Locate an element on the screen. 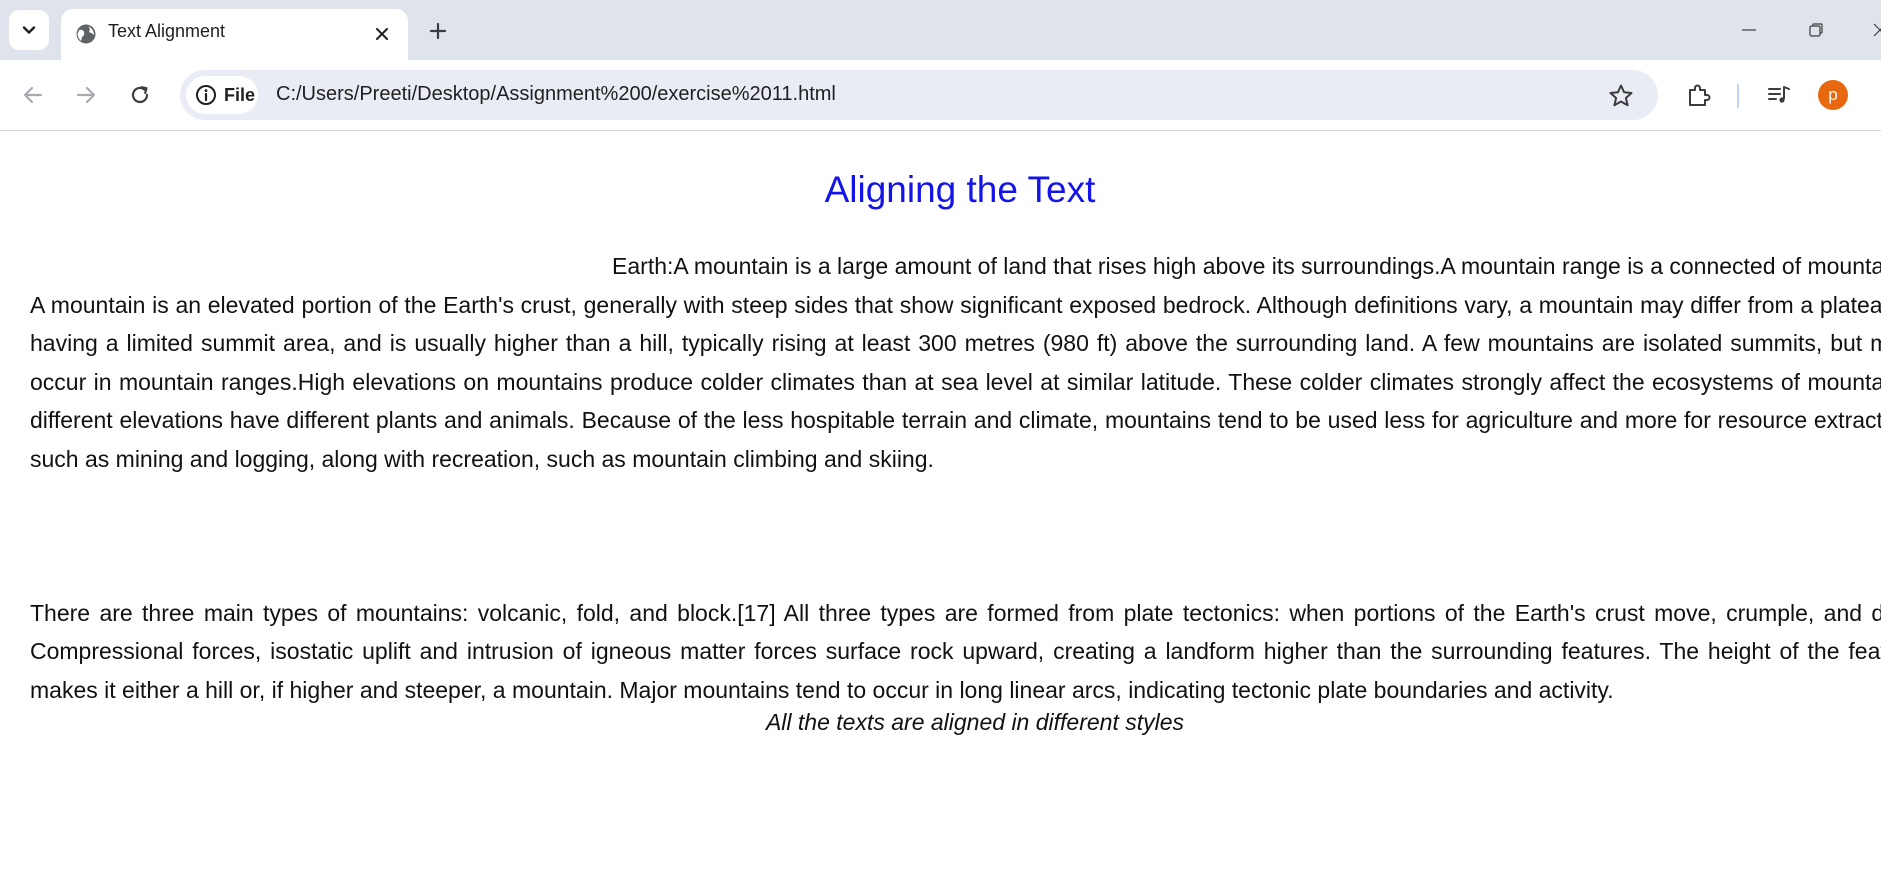 This screenshot has width=1881, height=895. star-icon is located at coordinates (1621, 95).